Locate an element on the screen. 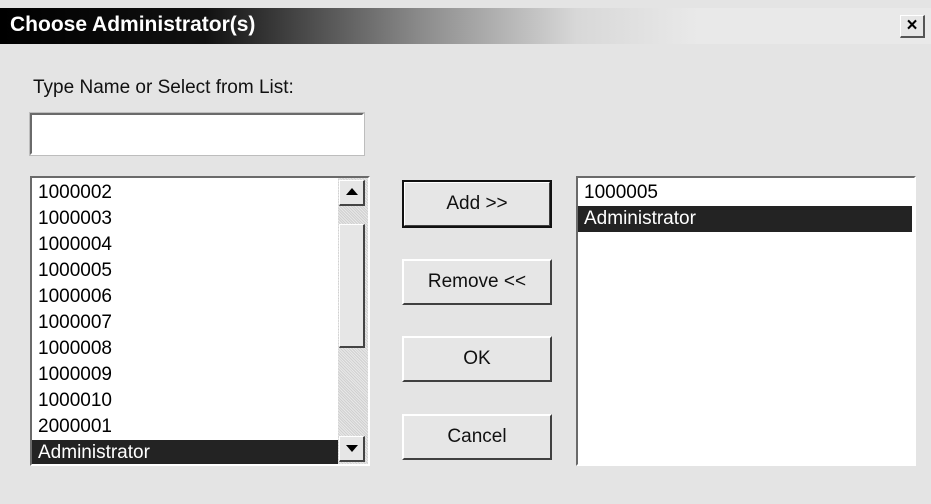 The height and width of the screenshot is (504, 931). remove-button: Remove << is located at coordinates (477, 282).